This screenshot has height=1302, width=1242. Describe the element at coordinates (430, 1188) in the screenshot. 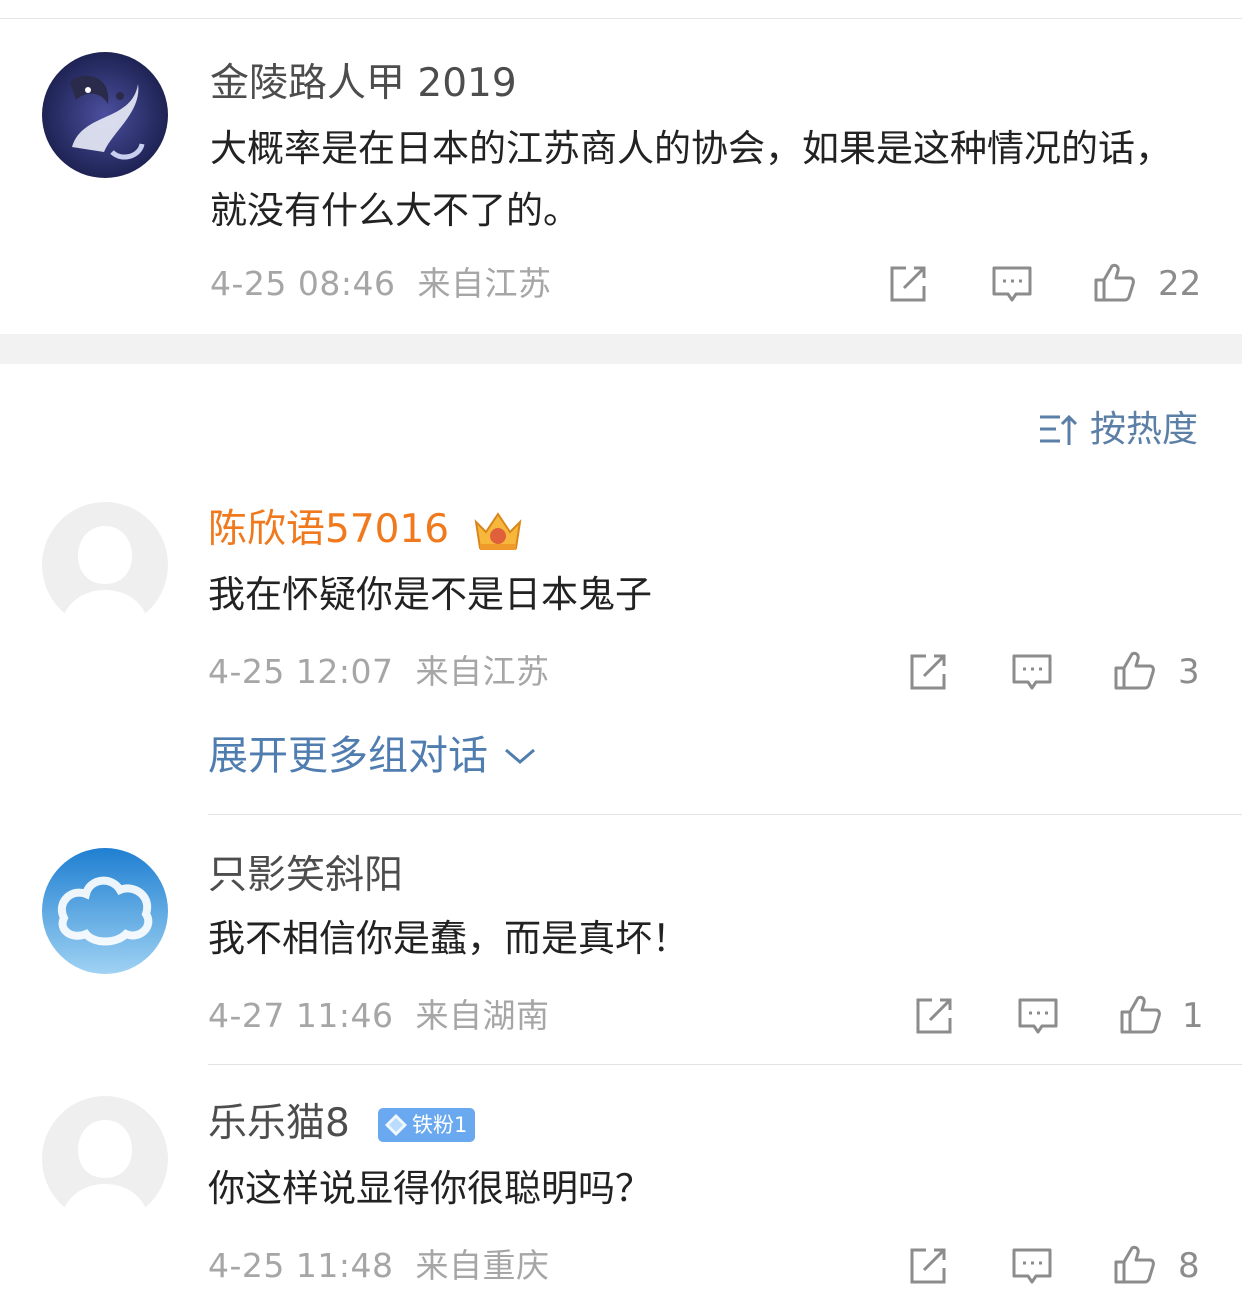

I see `comment-text: 你这样说显得你很聪明吗？` at that location.